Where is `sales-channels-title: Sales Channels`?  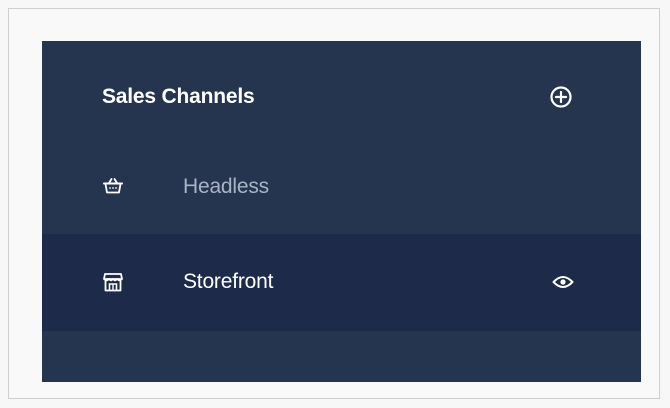 sales-channels-title: Sales Channels is located at coordinates (178, 96).